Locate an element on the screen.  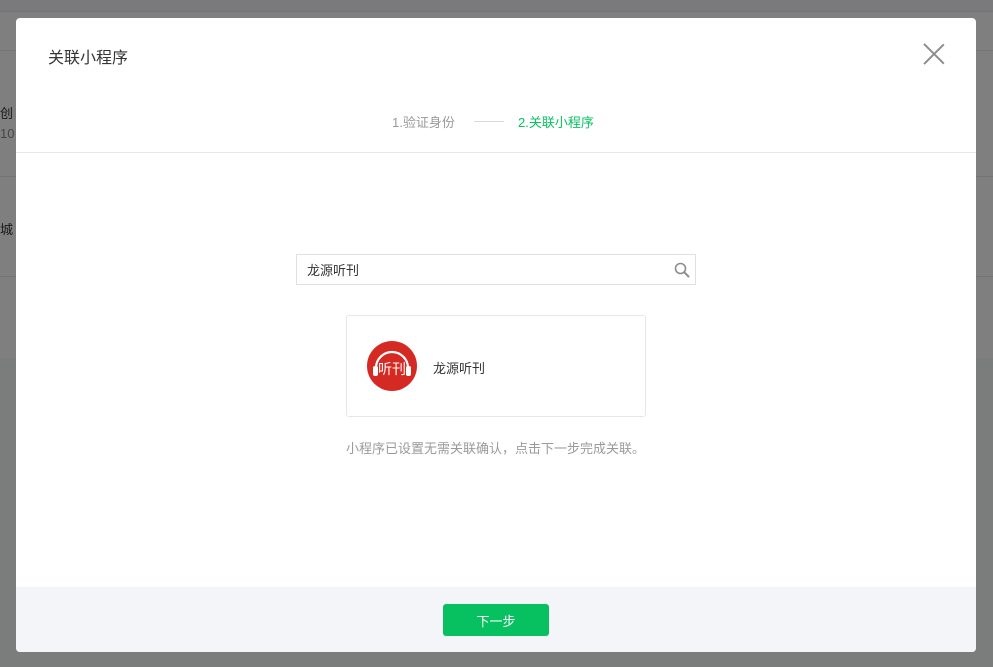
mini-program-logo: 听刊 is located at coordinates (392, 366).